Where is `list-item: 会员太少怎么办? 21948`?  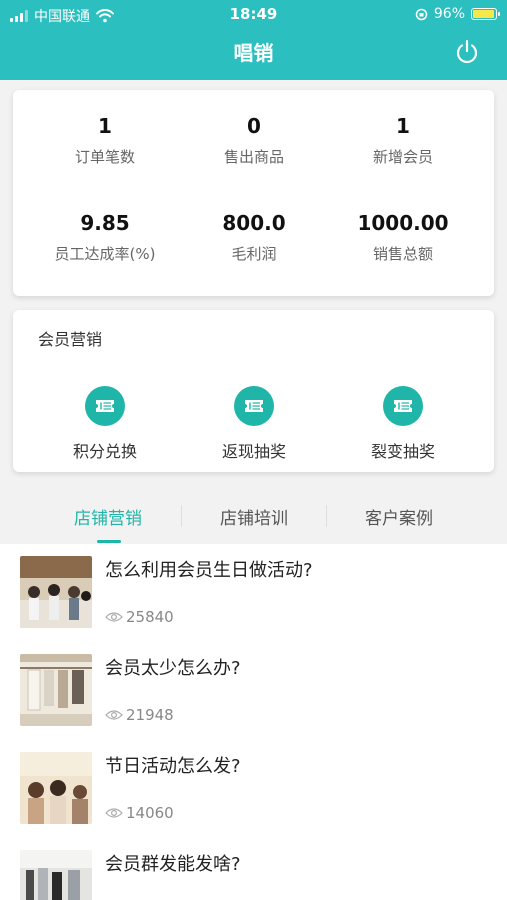 list-item: 会员太少怎么办? 21948 is located at coordinates (253, 691).